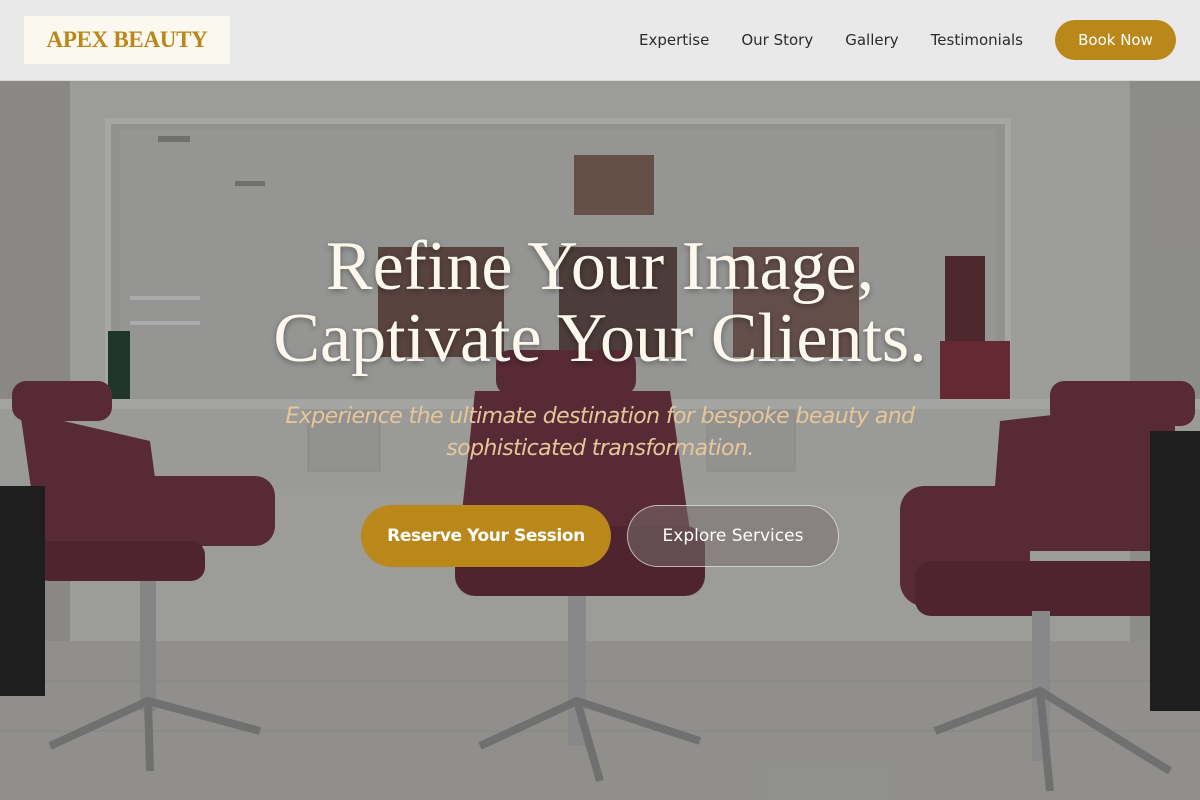 The image size is (1200, 800). Describe the element at coordinates (600, 338) in the screenshot. I see `hero-title-line-2: Captivate Your Clients.` at that location.